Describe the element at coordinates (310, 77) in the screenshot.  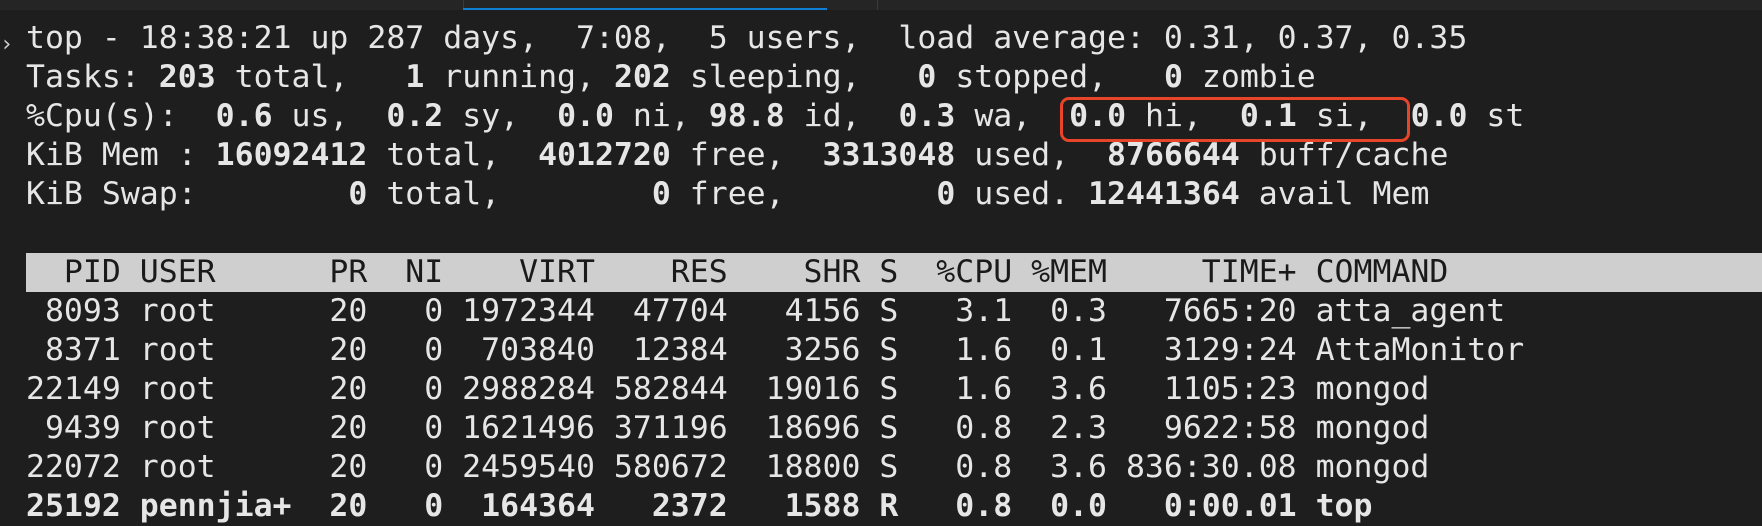
I see `tasks-total-label: total,` at that location.